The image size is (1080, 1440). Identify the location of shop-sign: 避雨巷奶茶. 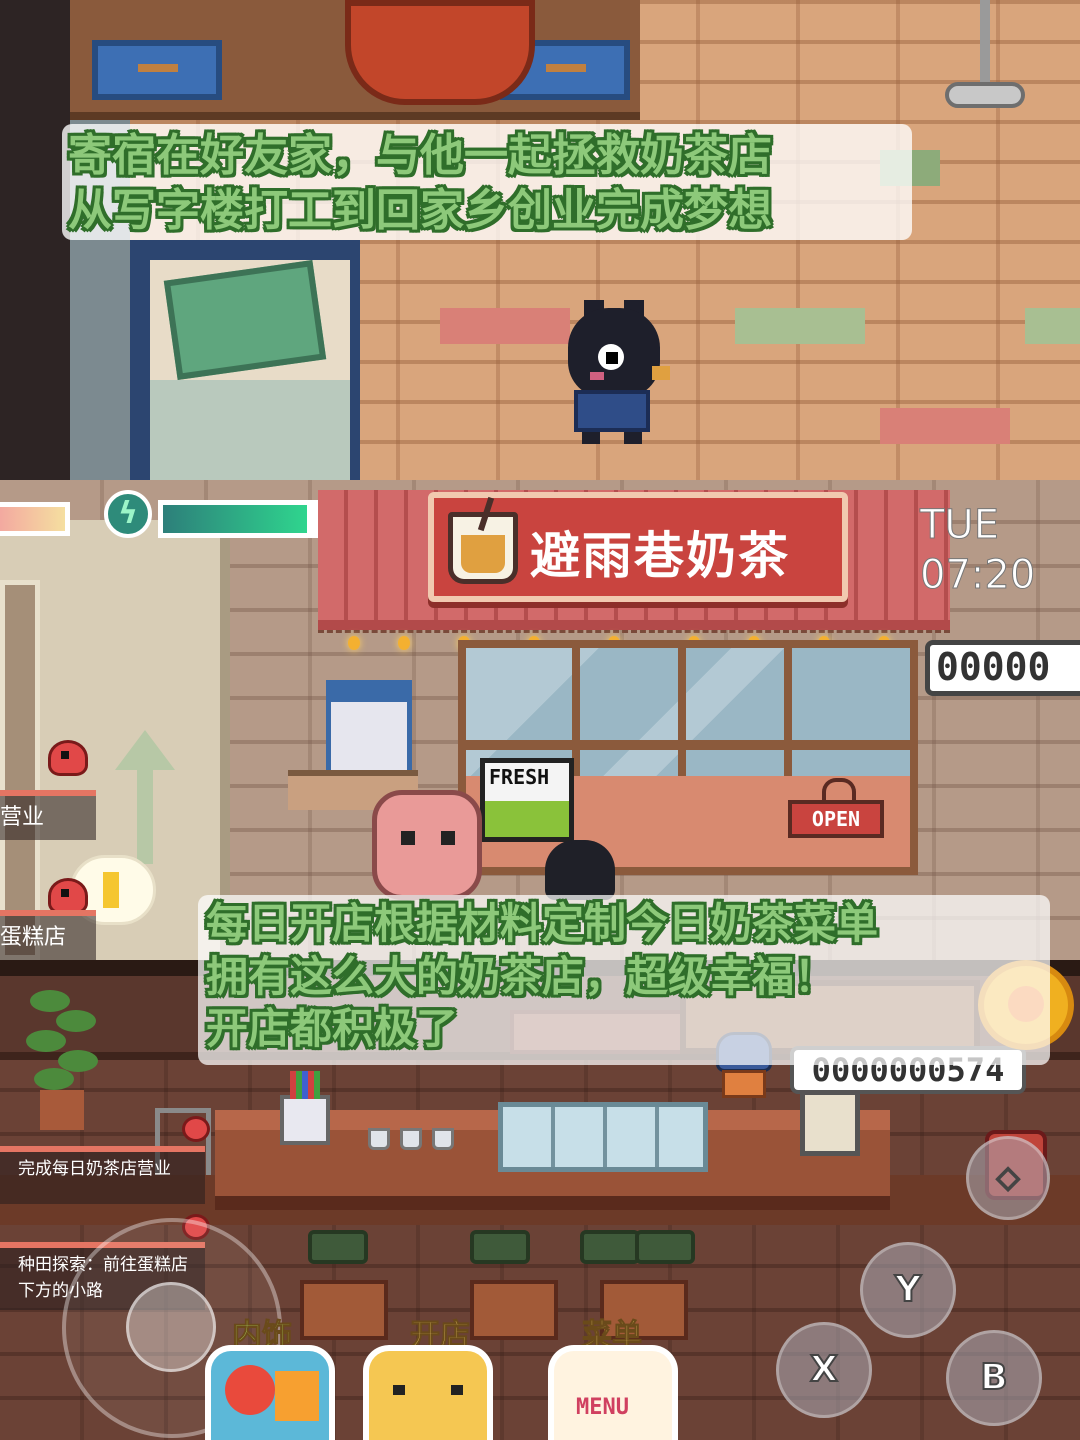
(638, 547).